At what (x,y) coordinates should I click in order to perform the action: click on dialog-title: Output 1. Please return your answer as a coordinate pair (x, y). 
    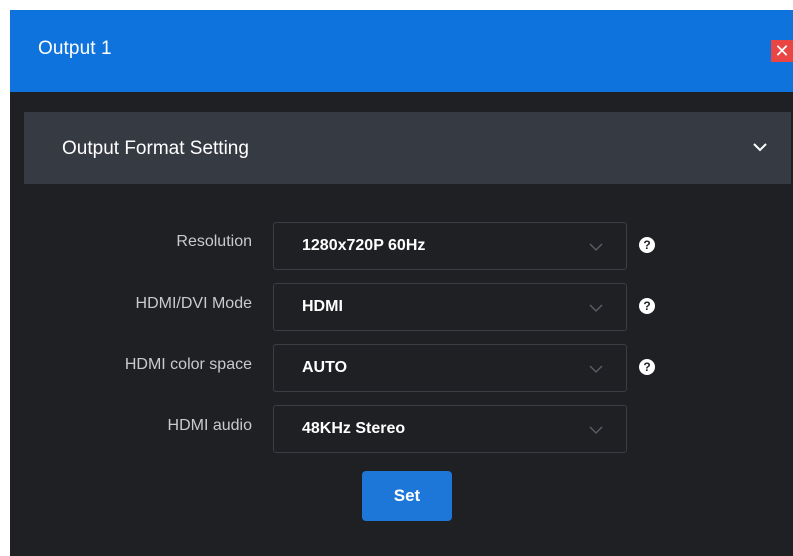
    Looking at the image, I should click on (75, 48).